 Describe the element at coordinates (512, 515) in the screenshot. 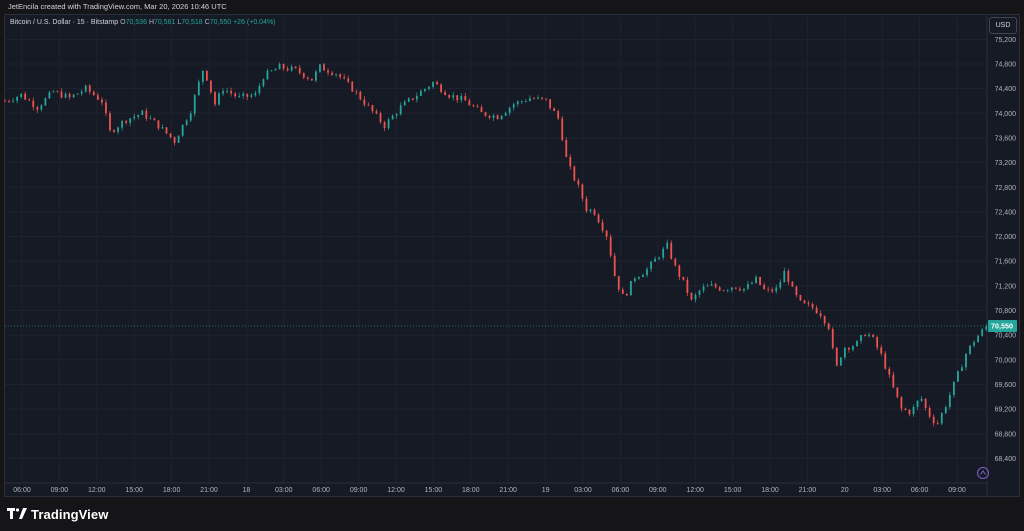

I see `footer-bar` at that location.